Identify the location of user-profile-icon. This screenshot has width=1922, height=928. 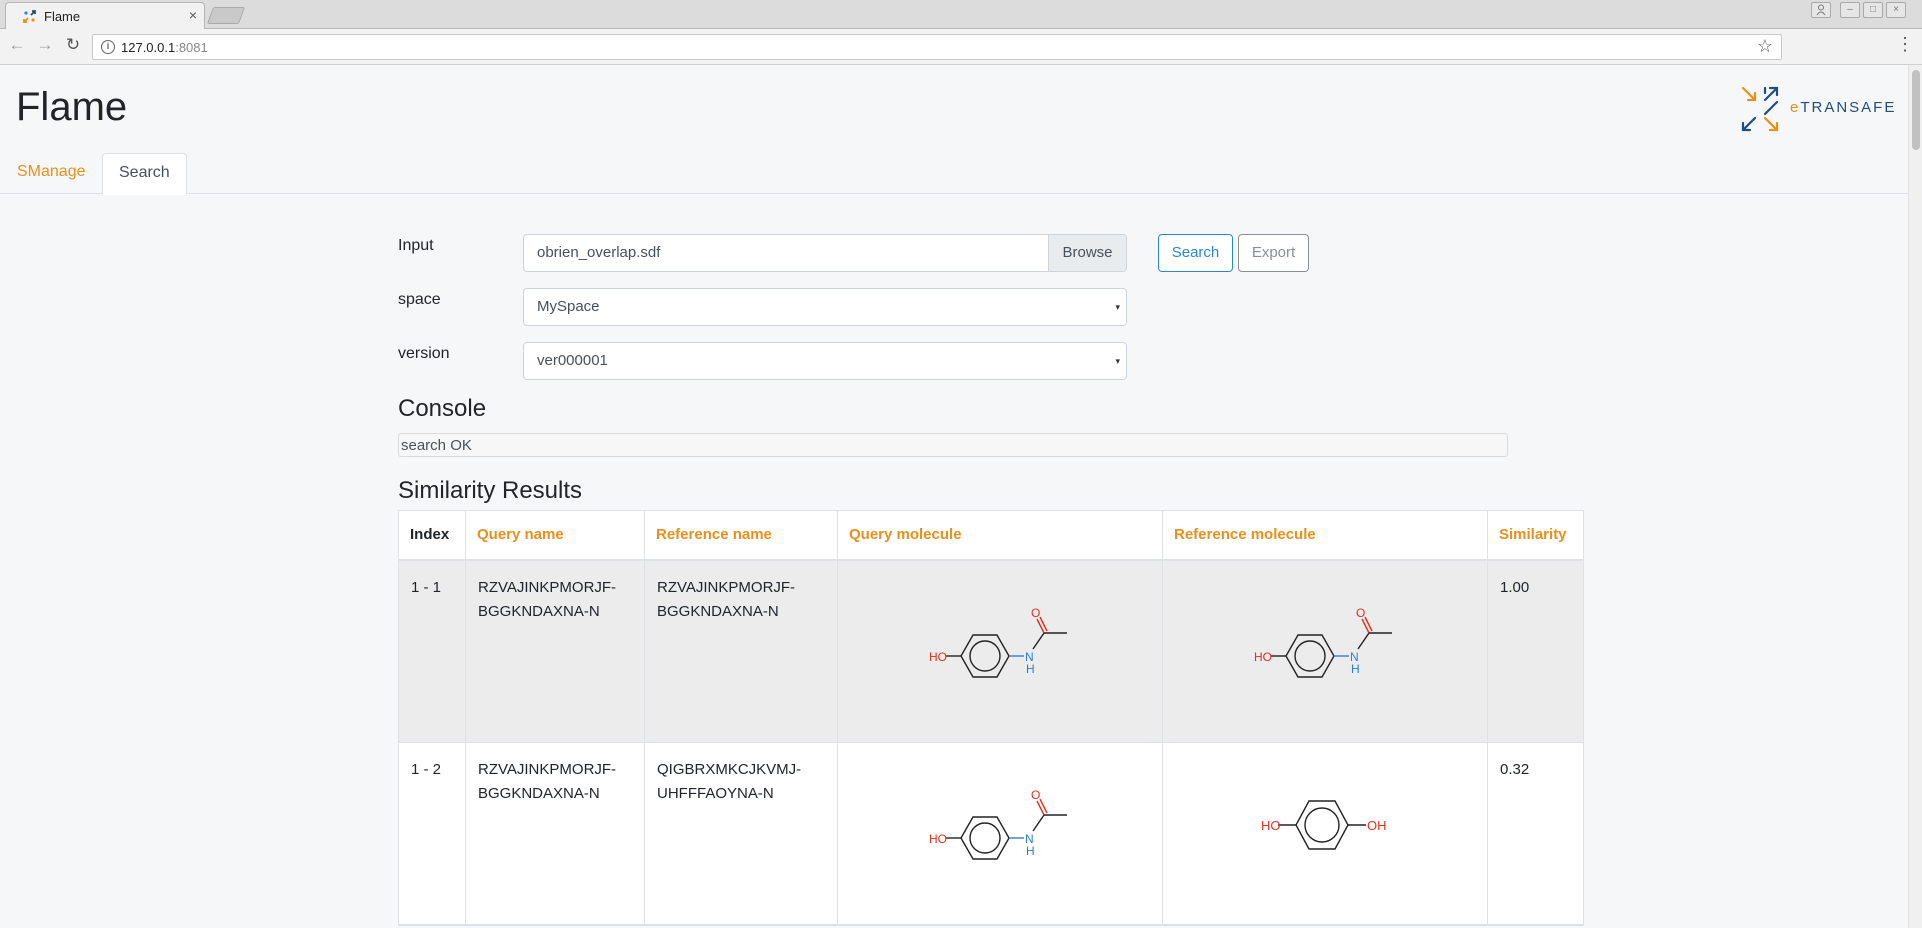
(1821, 10).